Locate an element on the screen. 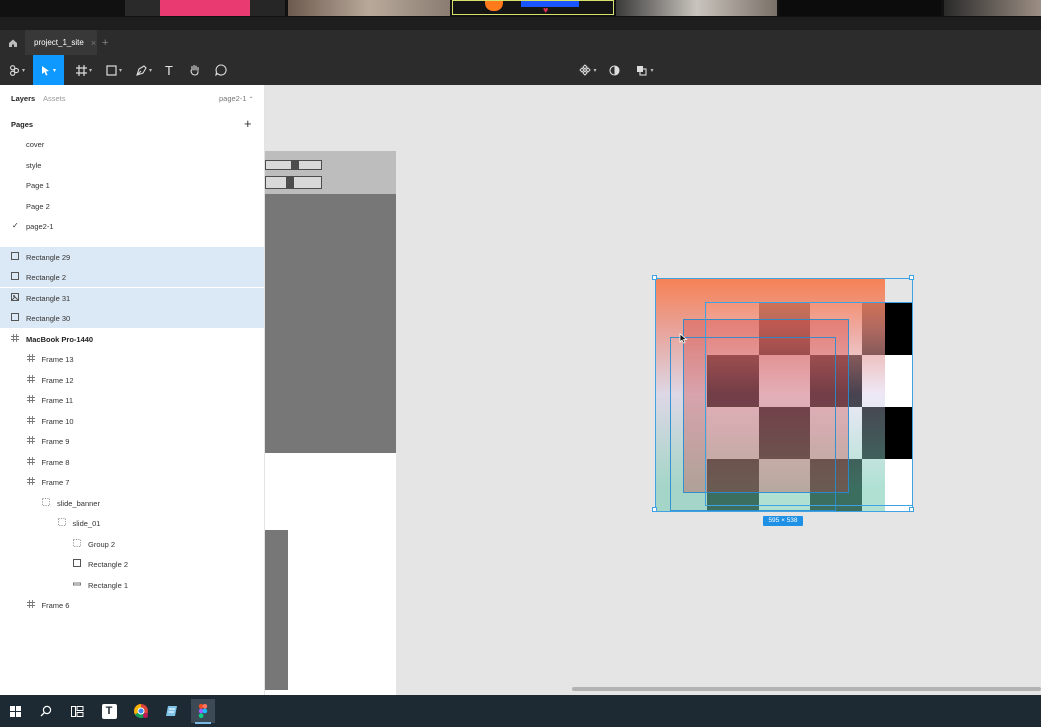 The height and width of the screenshot is (727, 1041). layer-row: Frame 6 is located at coordinates (132, 605).